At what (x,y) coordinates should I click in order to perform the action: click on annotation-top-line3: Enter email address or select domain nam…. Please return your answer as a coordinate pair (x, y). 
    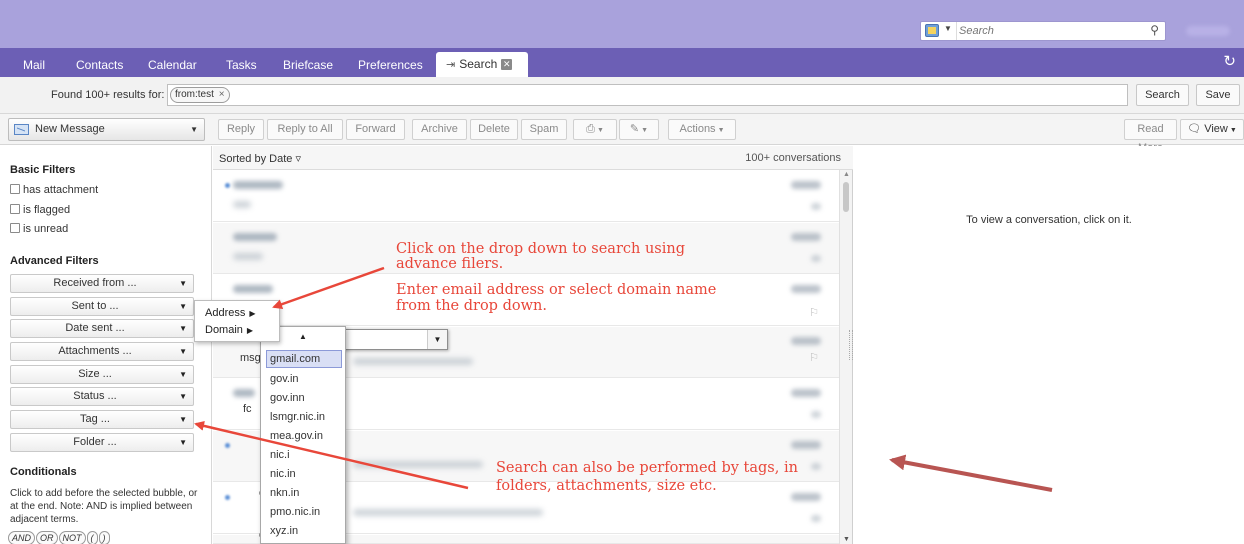
    Looking at the image, I should click on (556, 290).